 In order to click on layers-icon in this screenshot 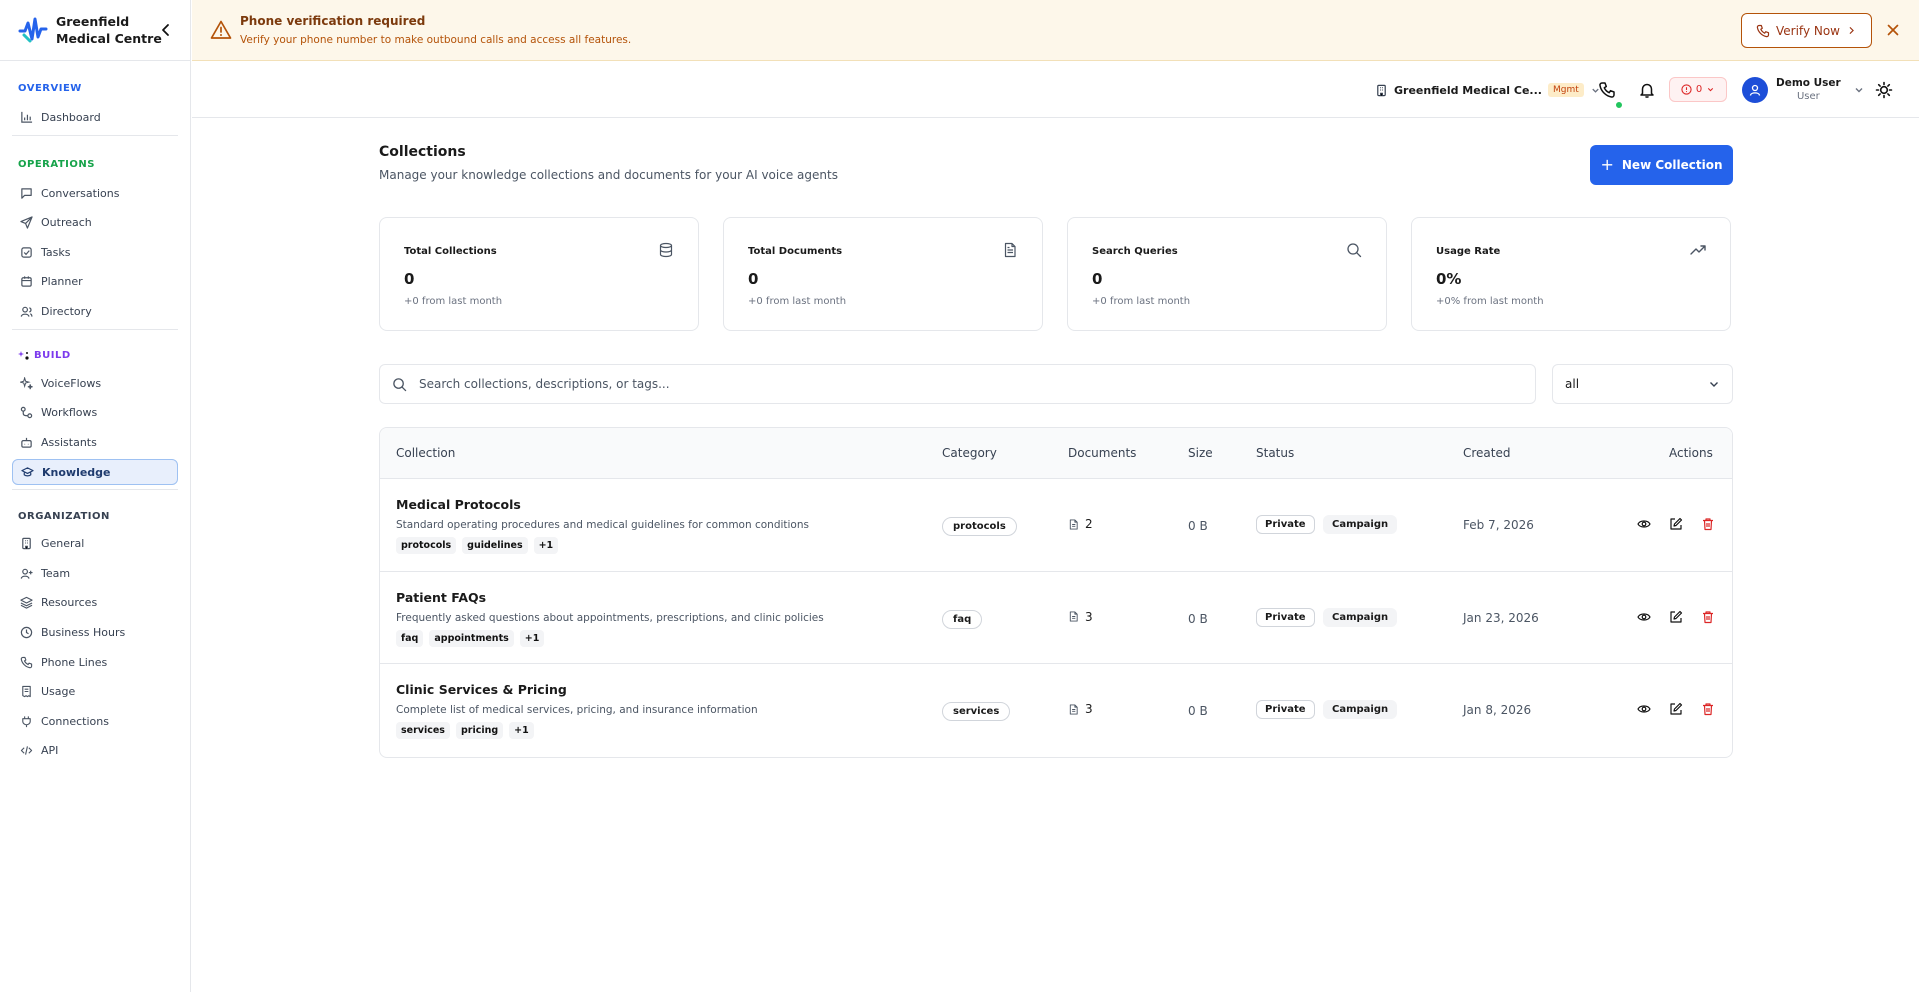, I will do `click(26, 603)`.